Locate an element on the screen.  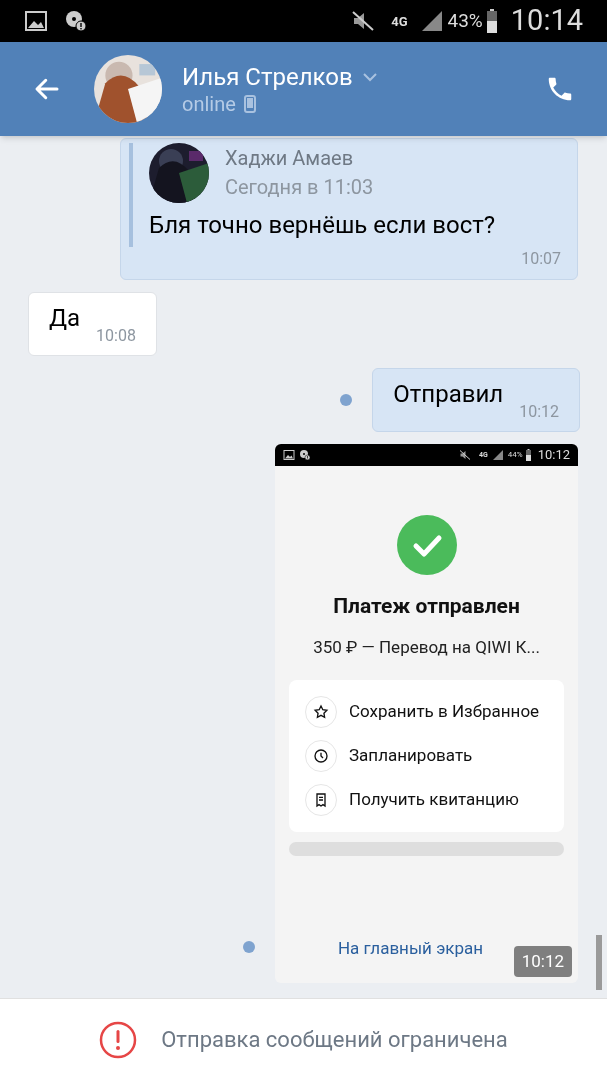
message-text: Отправил is located at coordinates (448, 394).